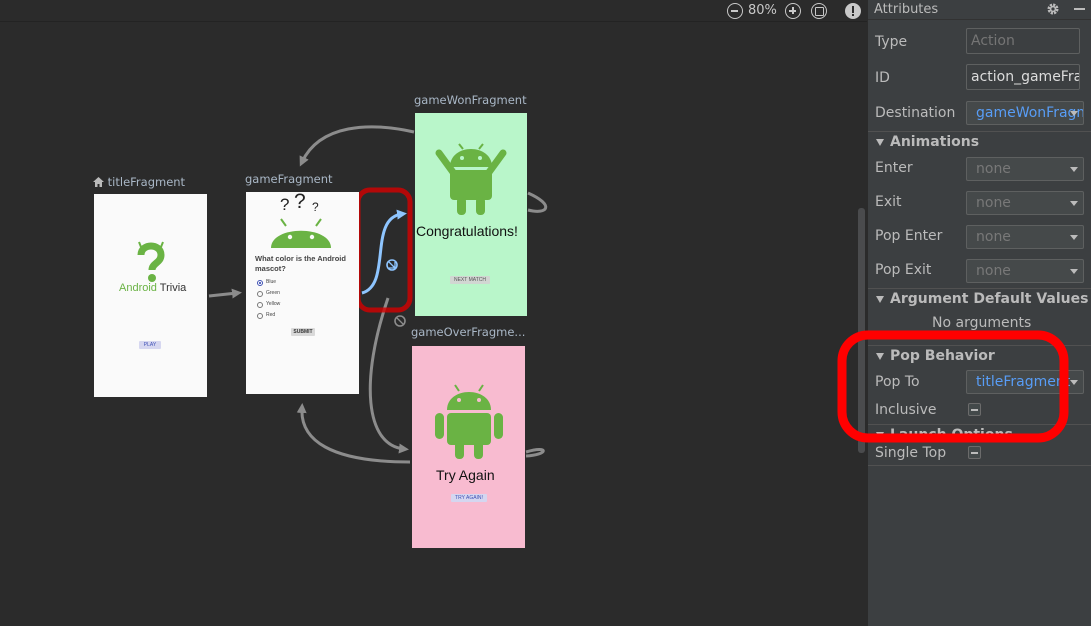 The width and height of the screenshot is (1091, 626). Describe the element at coordinates (1025, 237) in the screenshot. I see `pop-enter-dropdown: none` at that location.